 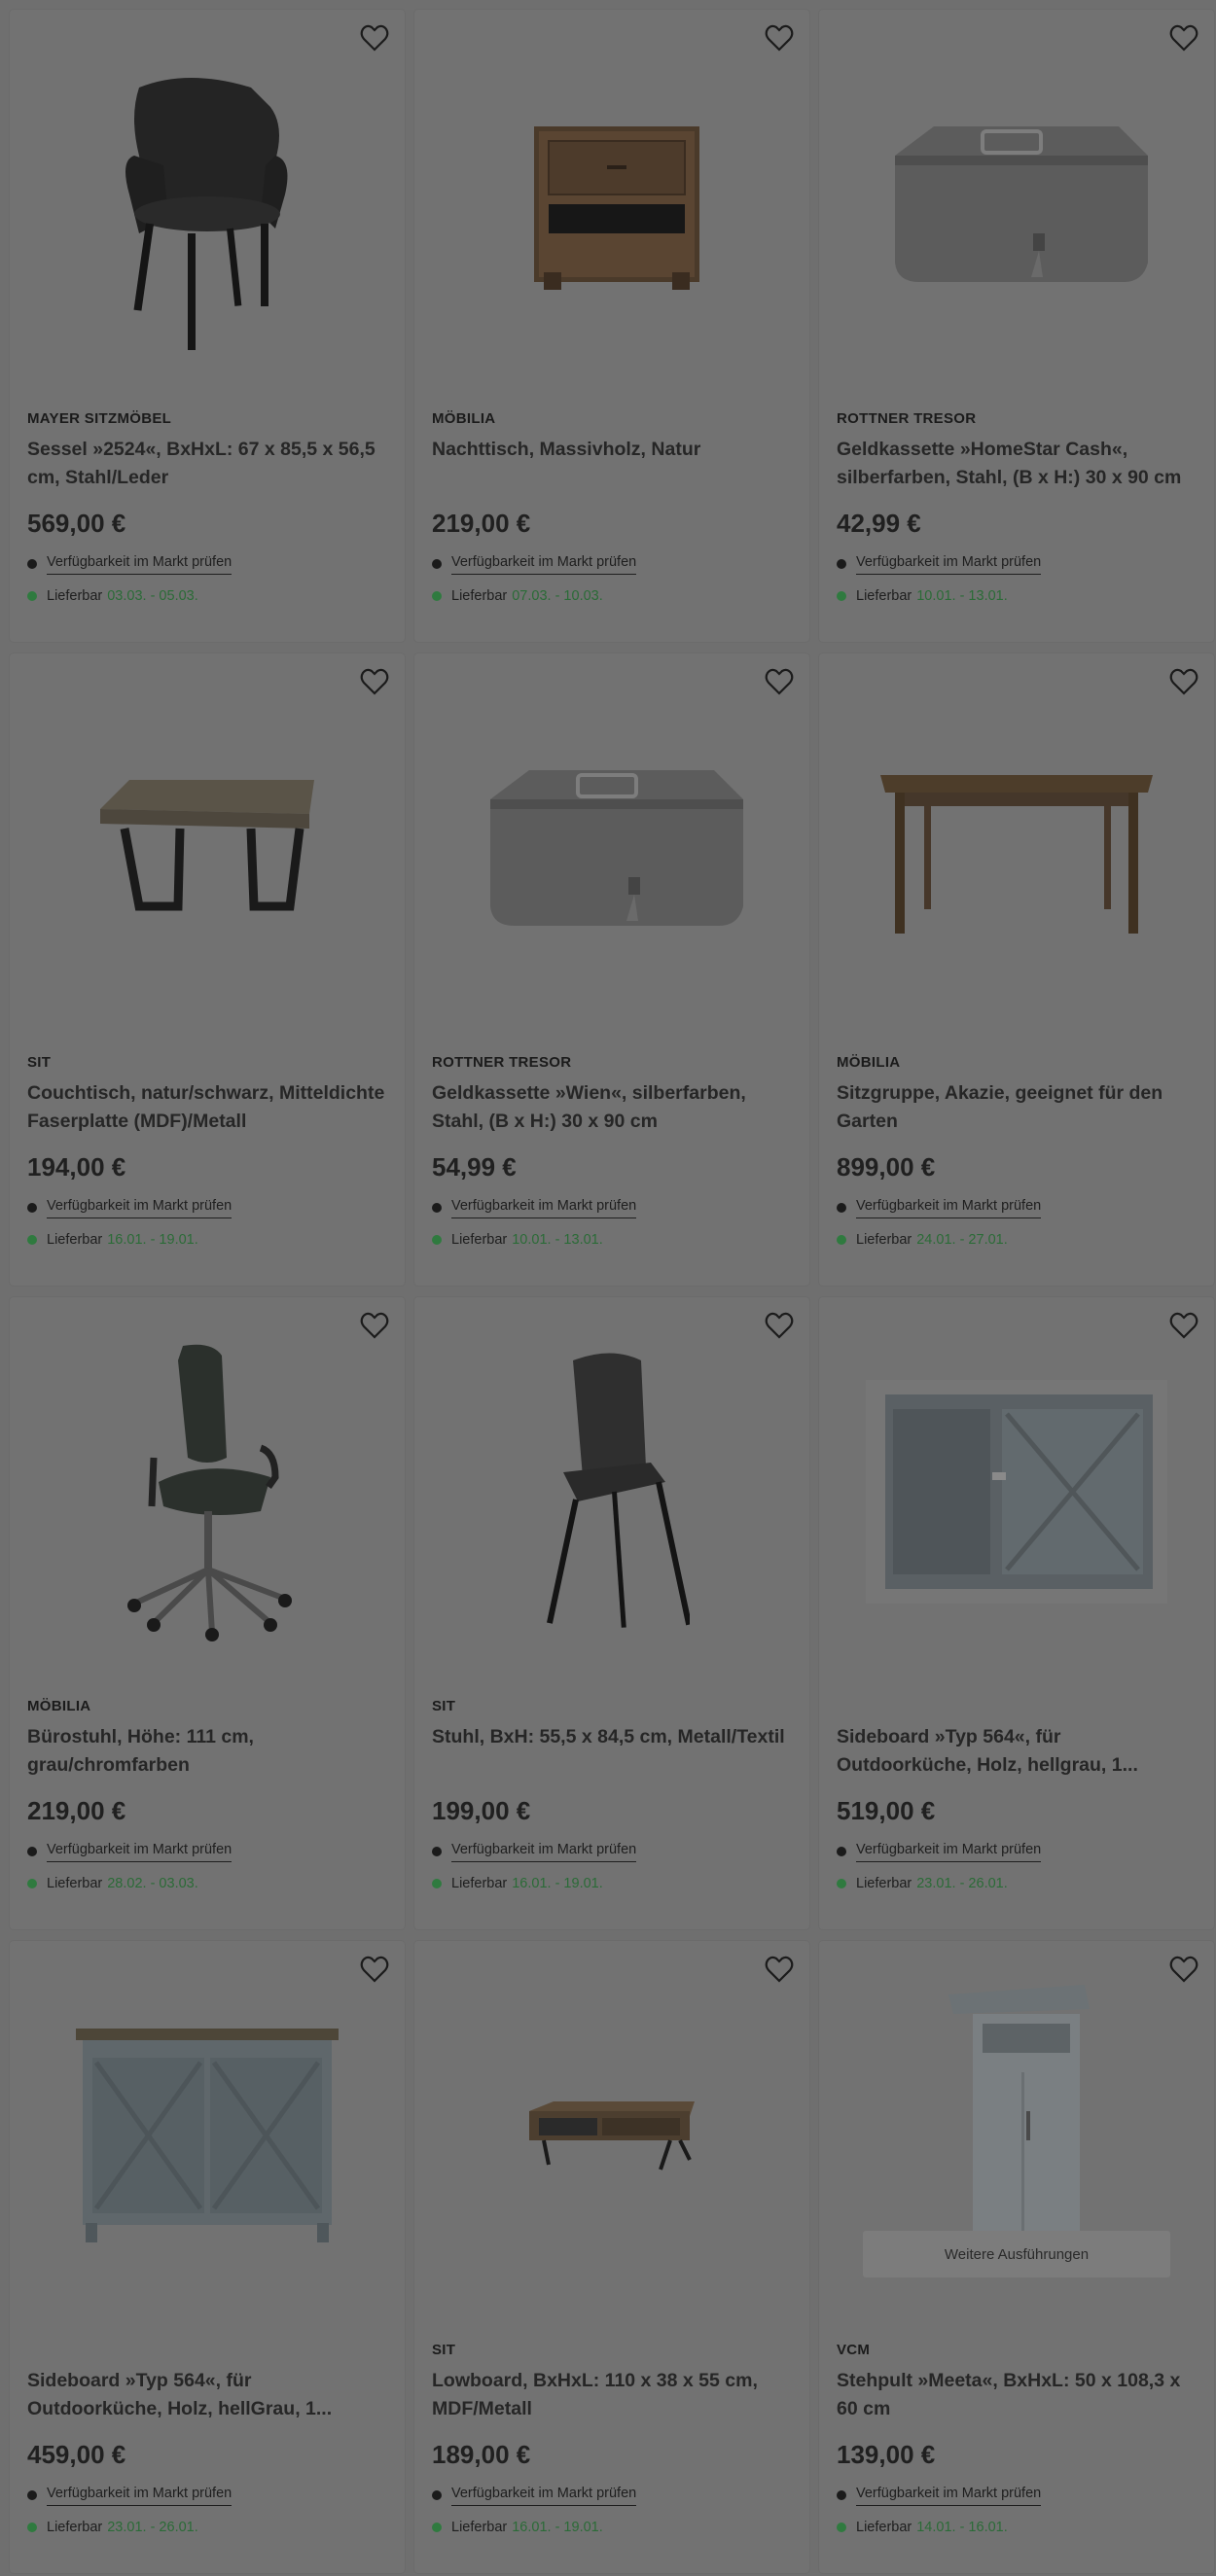 What do you see at coordinates (152, 2528) in the screenshot?
I see `delivery-dates: 23.01. - 26.01.` at bounding box center [152, 2528].